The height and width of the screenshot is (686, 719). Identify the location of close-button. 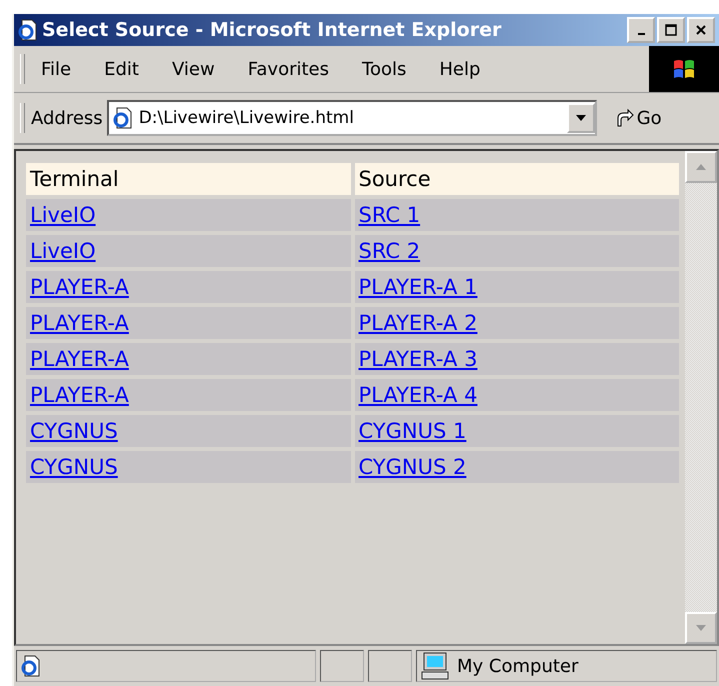
(701, 30).